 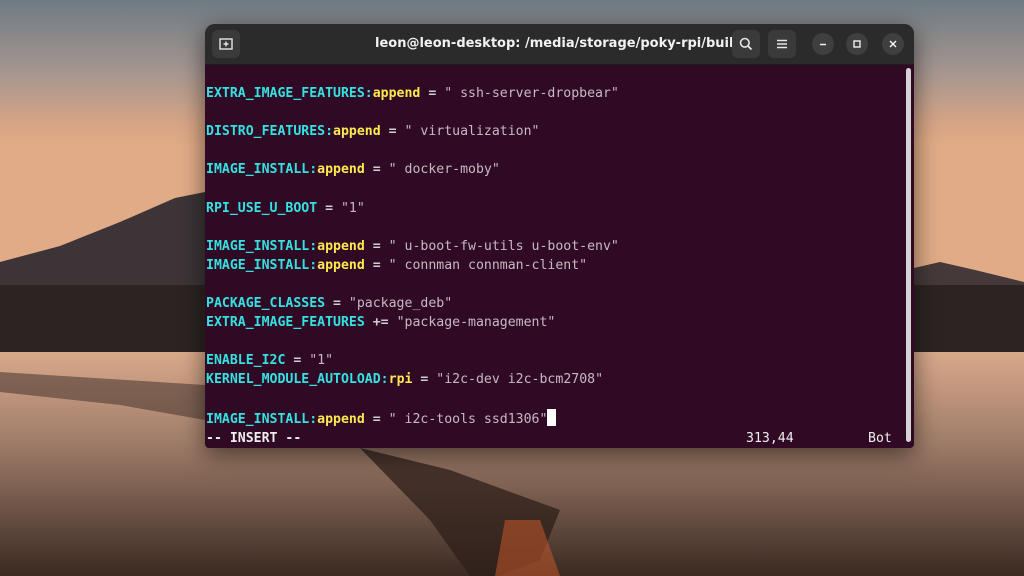 What do you see at coordinates (254, 438) in the screenshot?
I see `vim-mode-indicator: -- INSERT --` at bounding box center [254, 438].